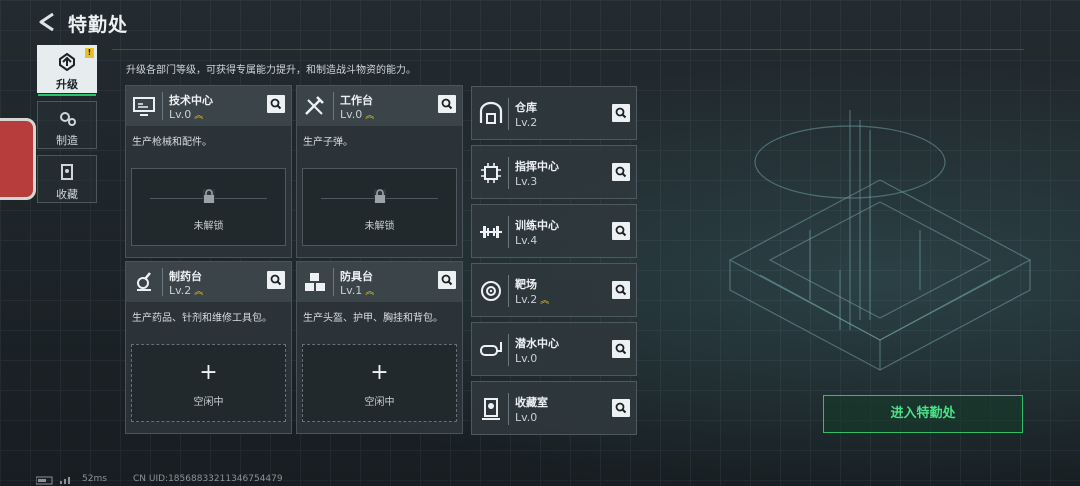 This screenshot has height=486, width=1080. What do you see at coordinates (98, 25) in the screenshot?
I see `page-title: 特勤处` at bounding box center [98, 25].